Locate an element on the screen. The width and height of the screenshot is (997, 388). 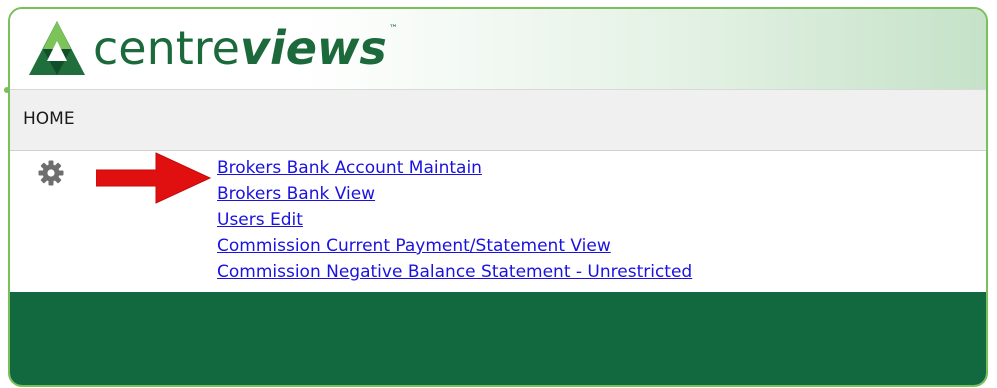
link-brokers-bank-account-maintain: Brokers Bank Account Maintain is located at coordinates (349, 168).